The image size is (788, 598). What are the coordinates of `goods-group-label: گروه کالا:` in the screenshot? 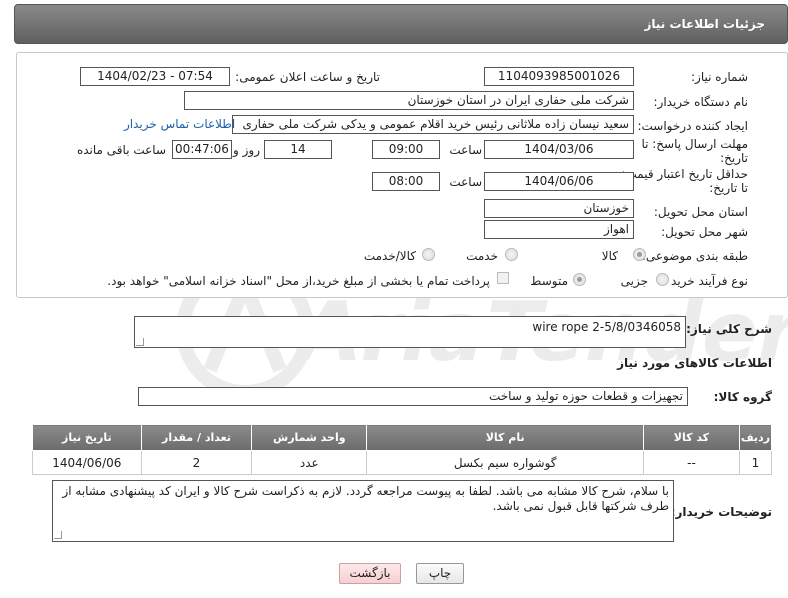 It's located at (742, 397).